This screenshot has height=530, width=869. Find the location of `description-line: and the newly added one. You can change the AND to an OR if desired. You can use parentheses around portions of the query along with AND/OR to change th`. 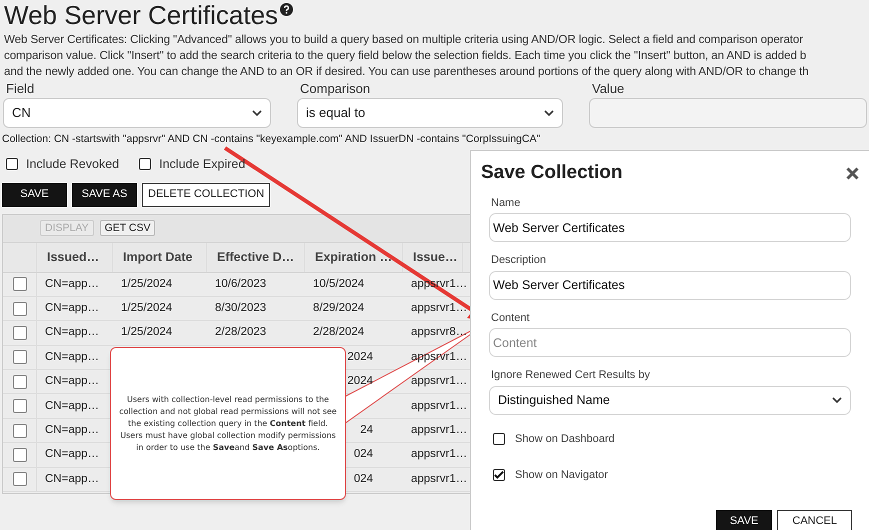

description-line: and the newly added one. You can change the AND to an OR if desired. You can use parentheses around portions of the query along with AND/OR to change th is located at coordinates (407, 72).